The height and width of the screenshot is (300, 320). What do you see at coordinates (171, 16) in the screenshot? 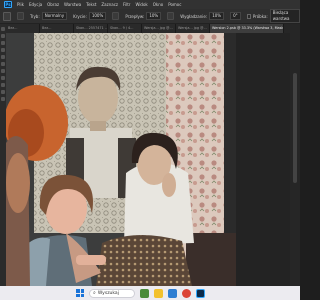
I see `airbrush-icon` at bounding box center [171, 16].